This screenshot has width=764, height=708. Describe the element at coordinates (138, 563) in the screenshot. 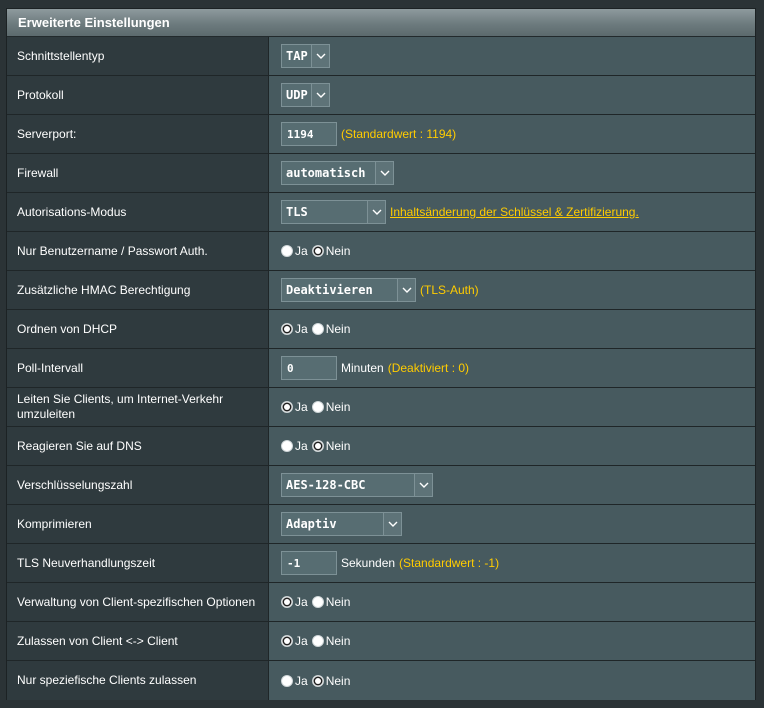

I see `row-label: TLS Neuverhandlungszeit` at that location.